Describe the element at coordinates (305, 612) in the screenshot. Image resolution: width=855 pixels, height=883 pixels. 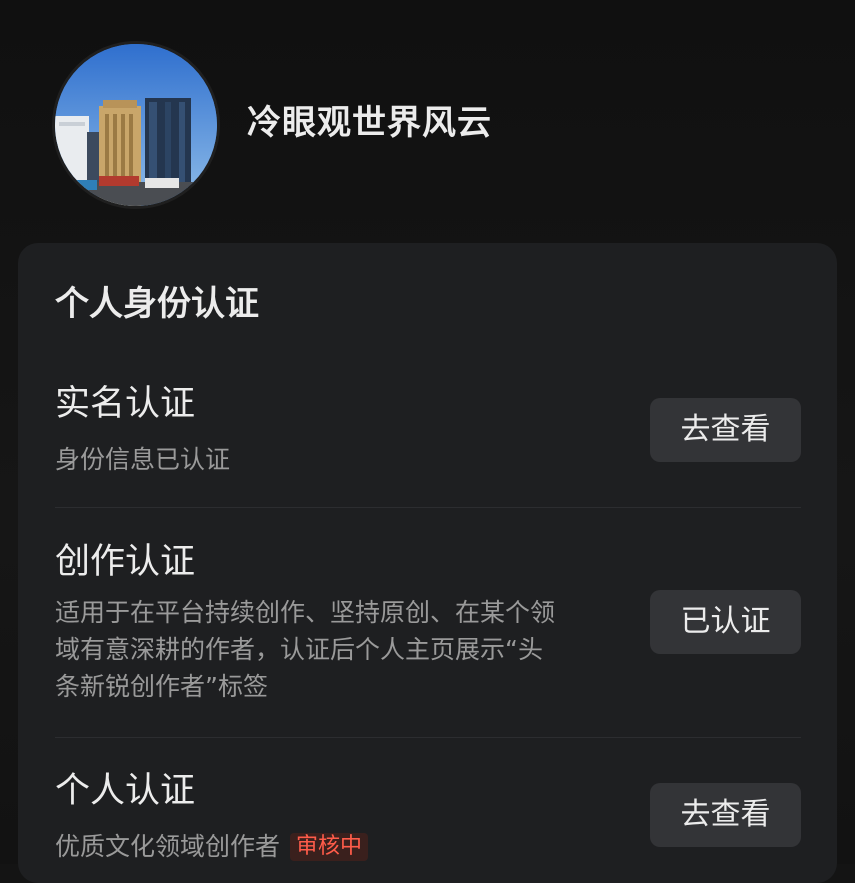
I see `creator-description-line-1: 适用于在平台持续创作、坚持原创、在某个领` at that location.